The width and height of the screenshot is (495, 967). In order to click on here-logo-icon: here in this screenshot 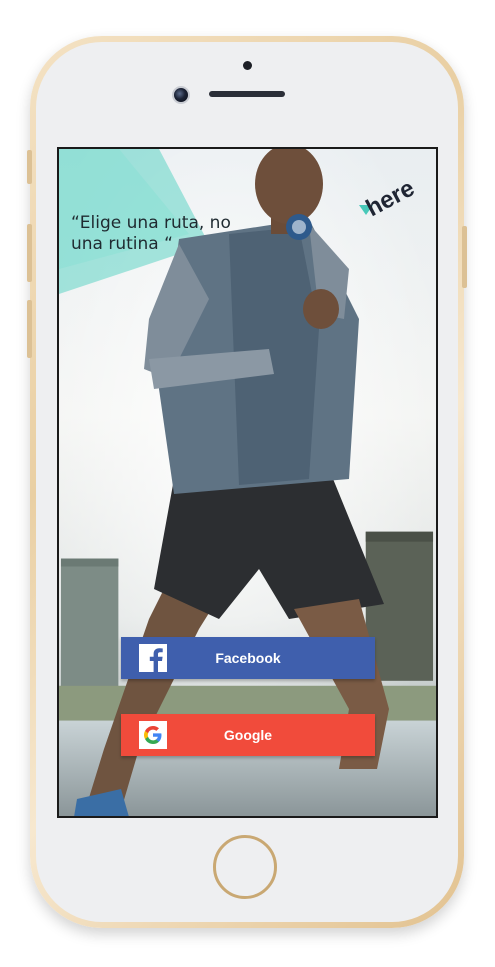, I will do `click(389, 200)`.